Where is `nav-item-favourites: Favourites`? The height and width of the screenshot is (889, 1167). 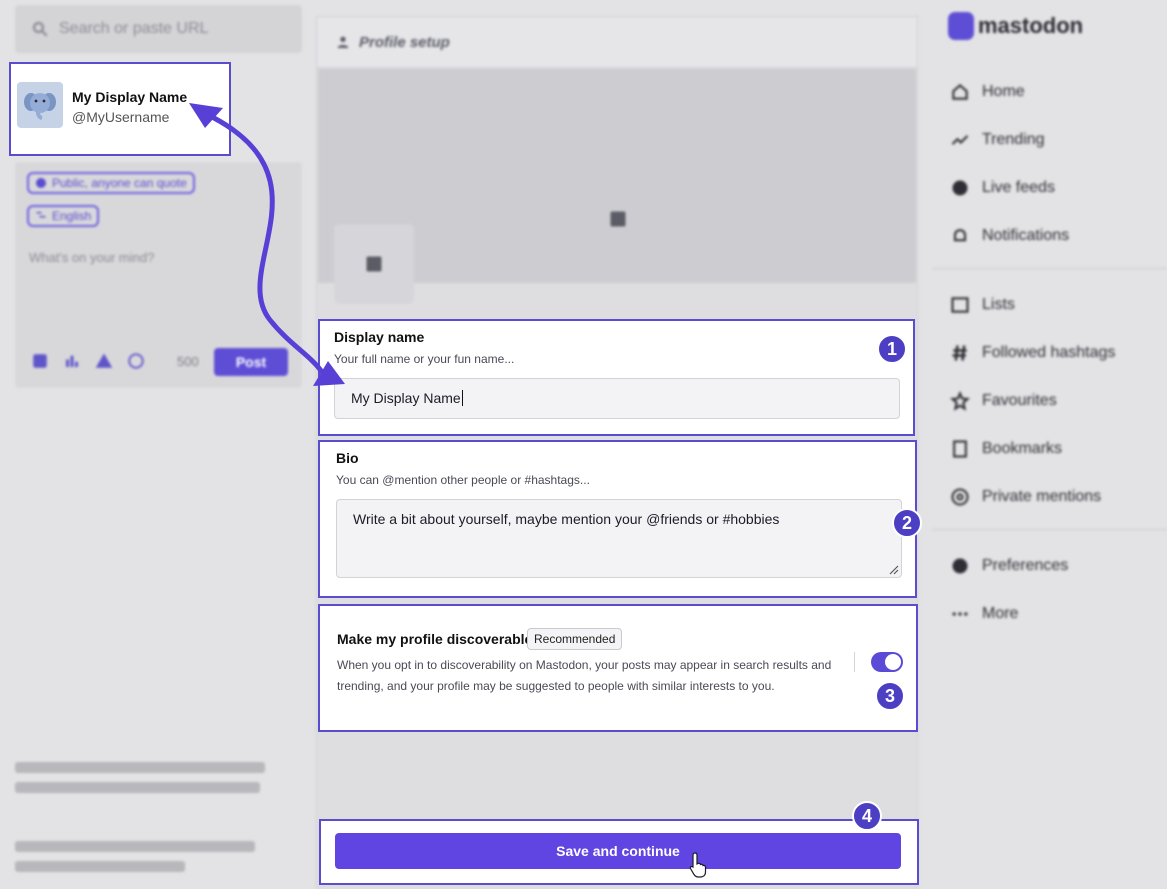 nav-item-favourites: Favourites is located at coordinates (1003, 401).